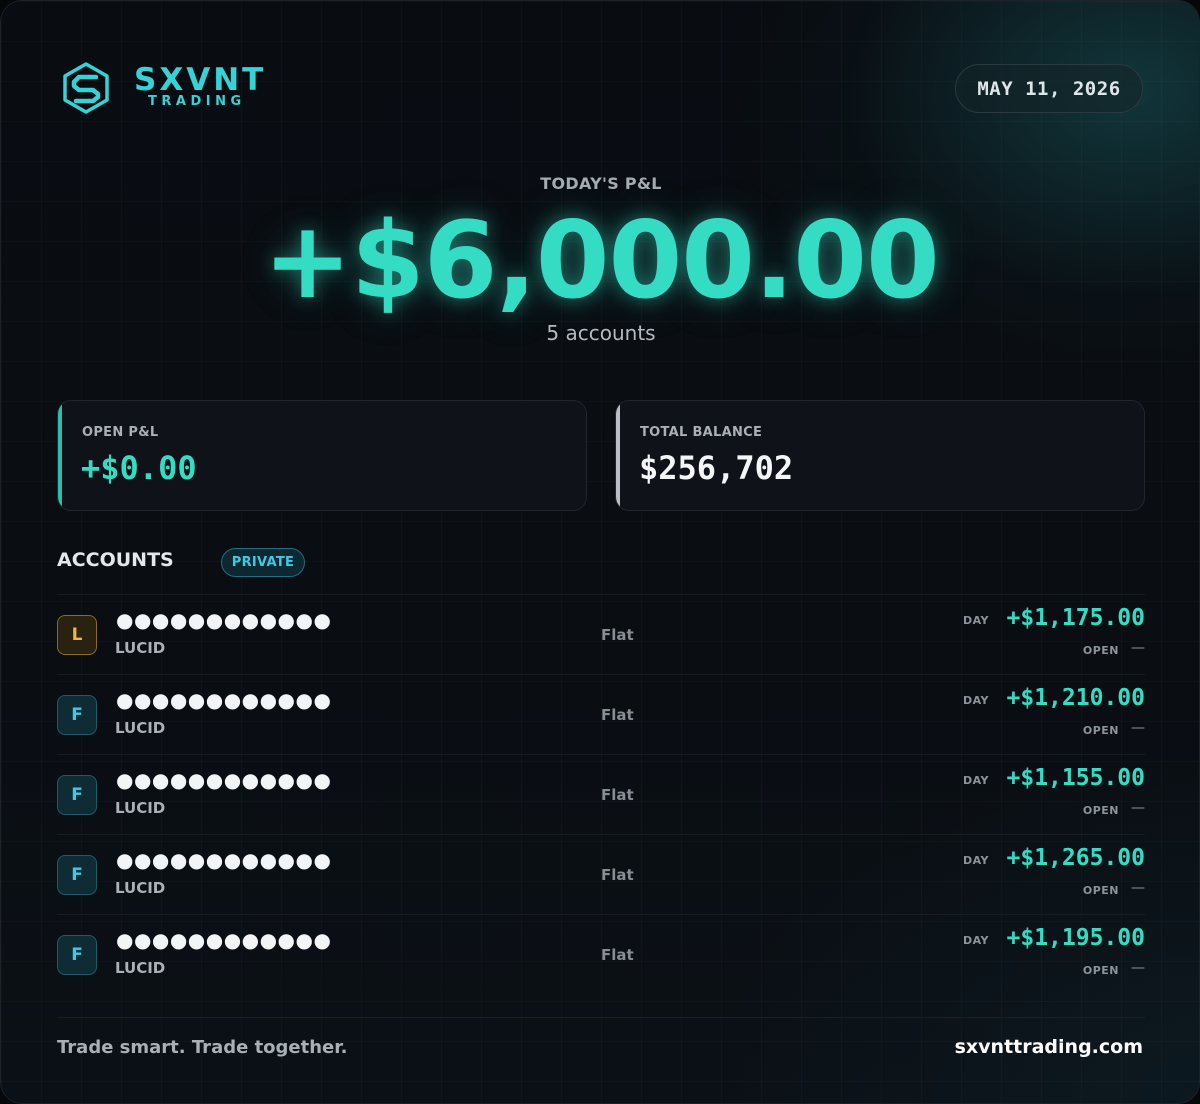 This screenshot has height=1104, width=1200. Describe the element at coordinates (115, 560) in the screenshot. I see `accounts-title: ACCOUNTS` at that location.